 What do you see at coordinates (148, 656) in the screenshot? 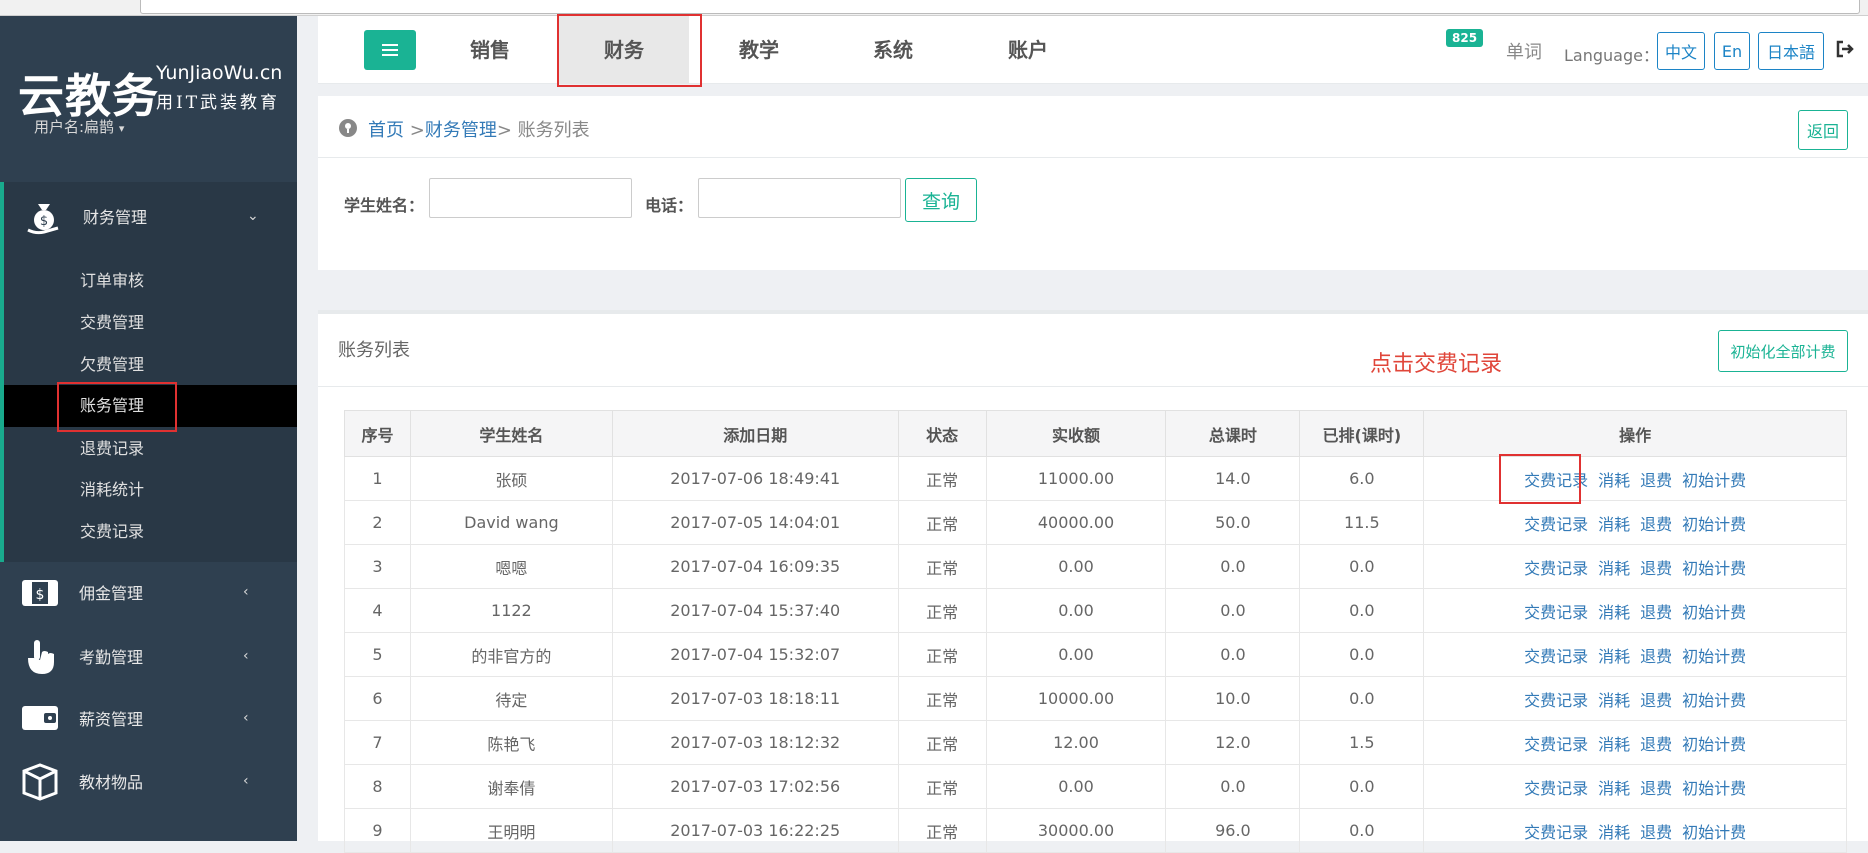
I see `sidebar-item-attendance: 考勤管理 ‹` at bounding box center [148, 656].